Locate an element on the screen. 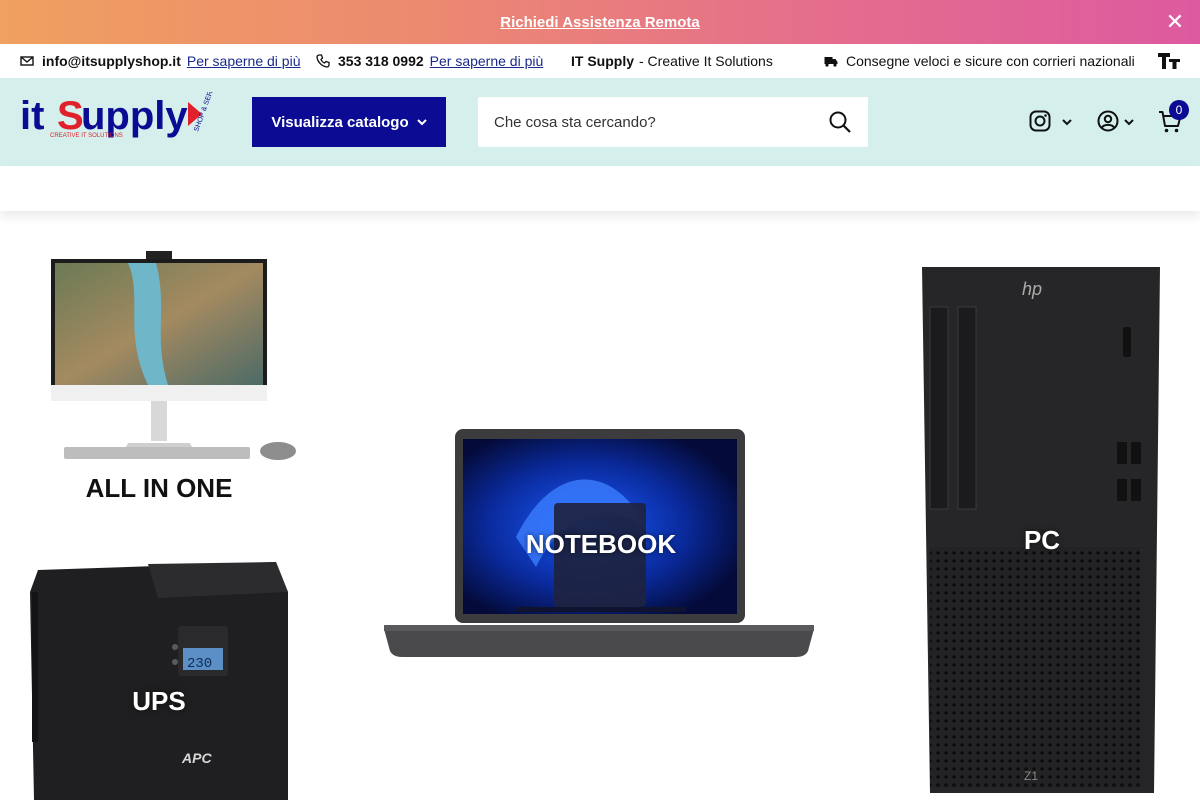  category-label-notebook: NOTEBOOK is located at coordinates (601, 544).